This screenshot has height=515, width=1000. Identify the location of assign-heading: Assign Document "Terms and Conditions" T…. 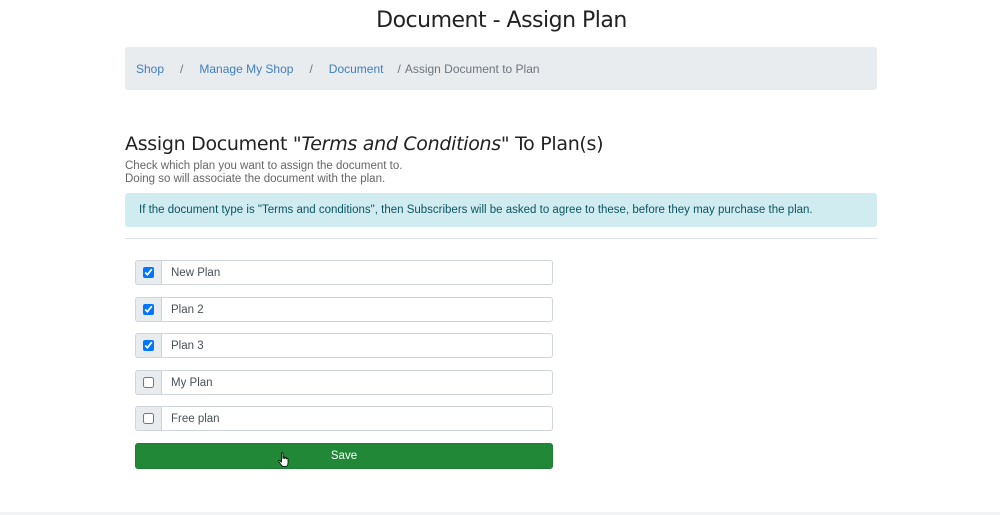
(364, 144).